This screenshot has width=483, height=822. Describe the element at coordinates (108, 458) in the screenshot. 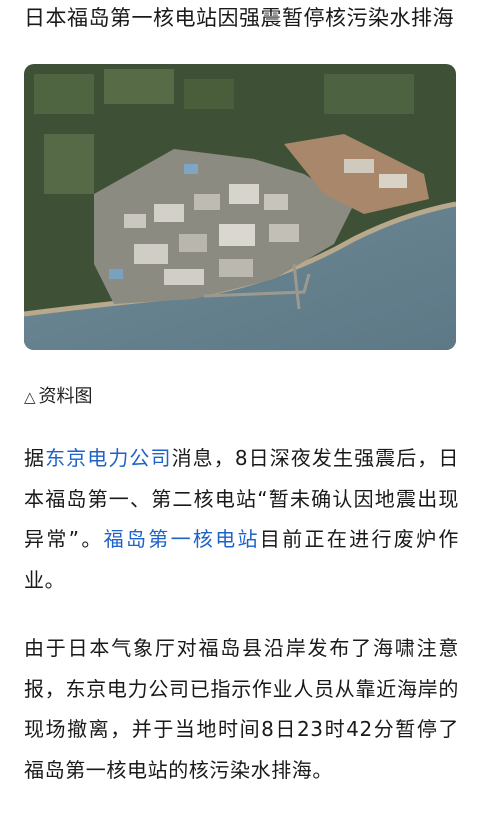

I see `link-tepco: 东京电力公司` at that location.